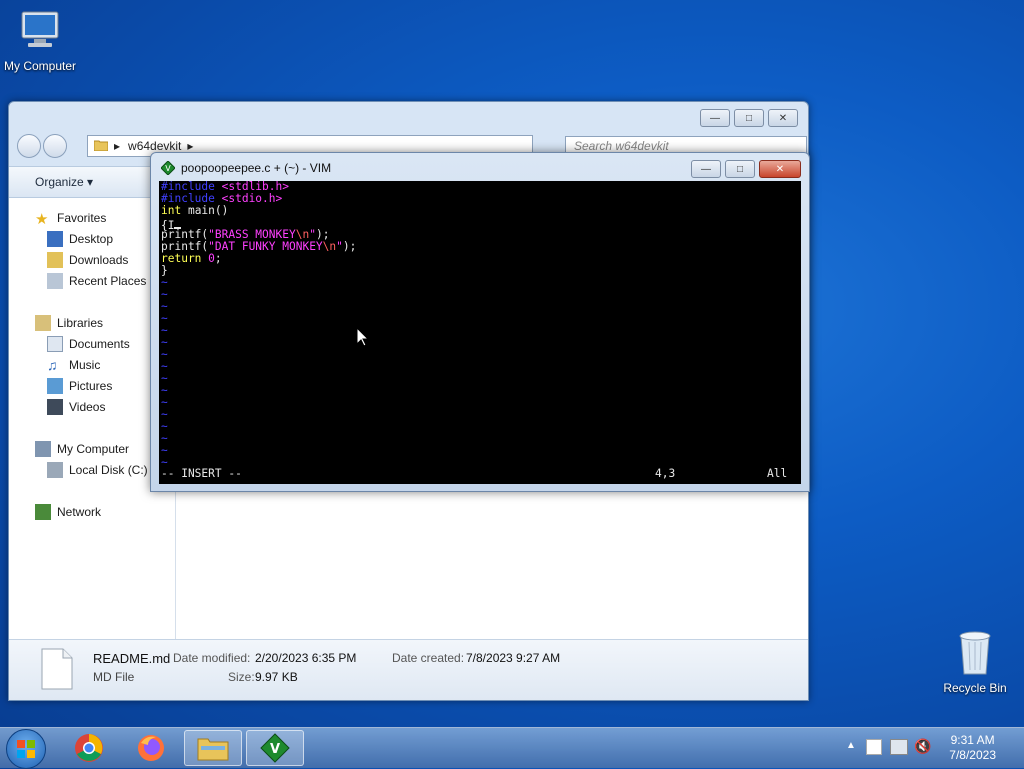 Image resolution: width=1024 pixels, height=769 pixels. What do you see at coordinates (975, 653) in the screenshot?
I see `recycle-bin-icon` at bounding box center [975, 653].